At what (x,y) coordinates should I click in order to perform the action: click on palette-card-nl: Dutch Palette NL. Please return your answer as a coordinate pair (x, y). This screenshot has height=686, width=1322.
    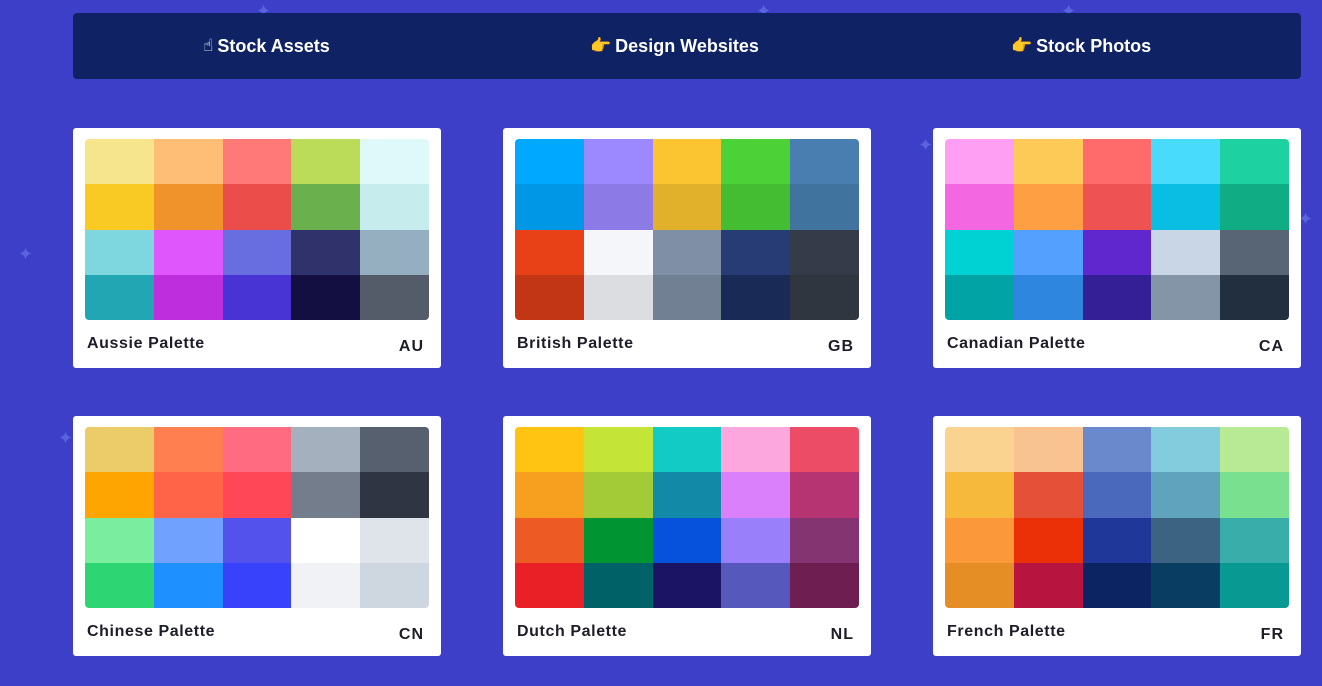
    Looking at the image, I should click on (687, 536).